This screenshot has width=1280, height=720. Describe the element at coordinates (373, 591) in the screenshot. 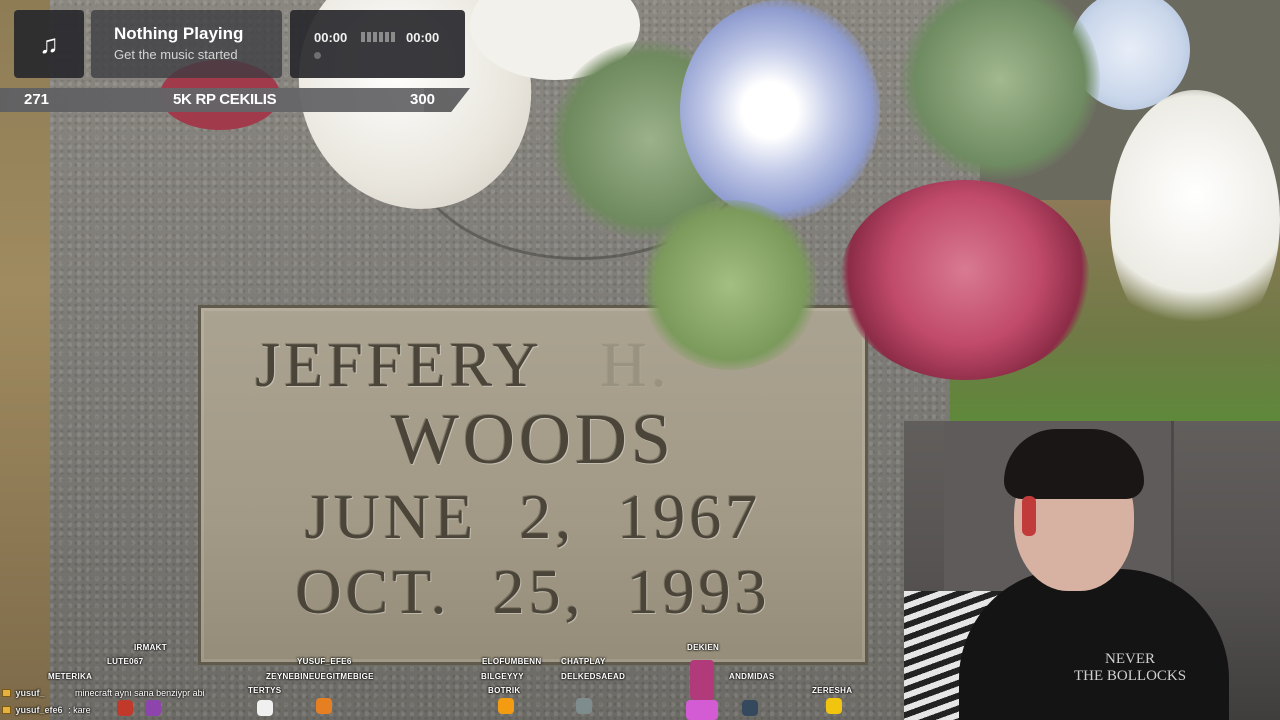

I see `death-month: OCT.` at that location.